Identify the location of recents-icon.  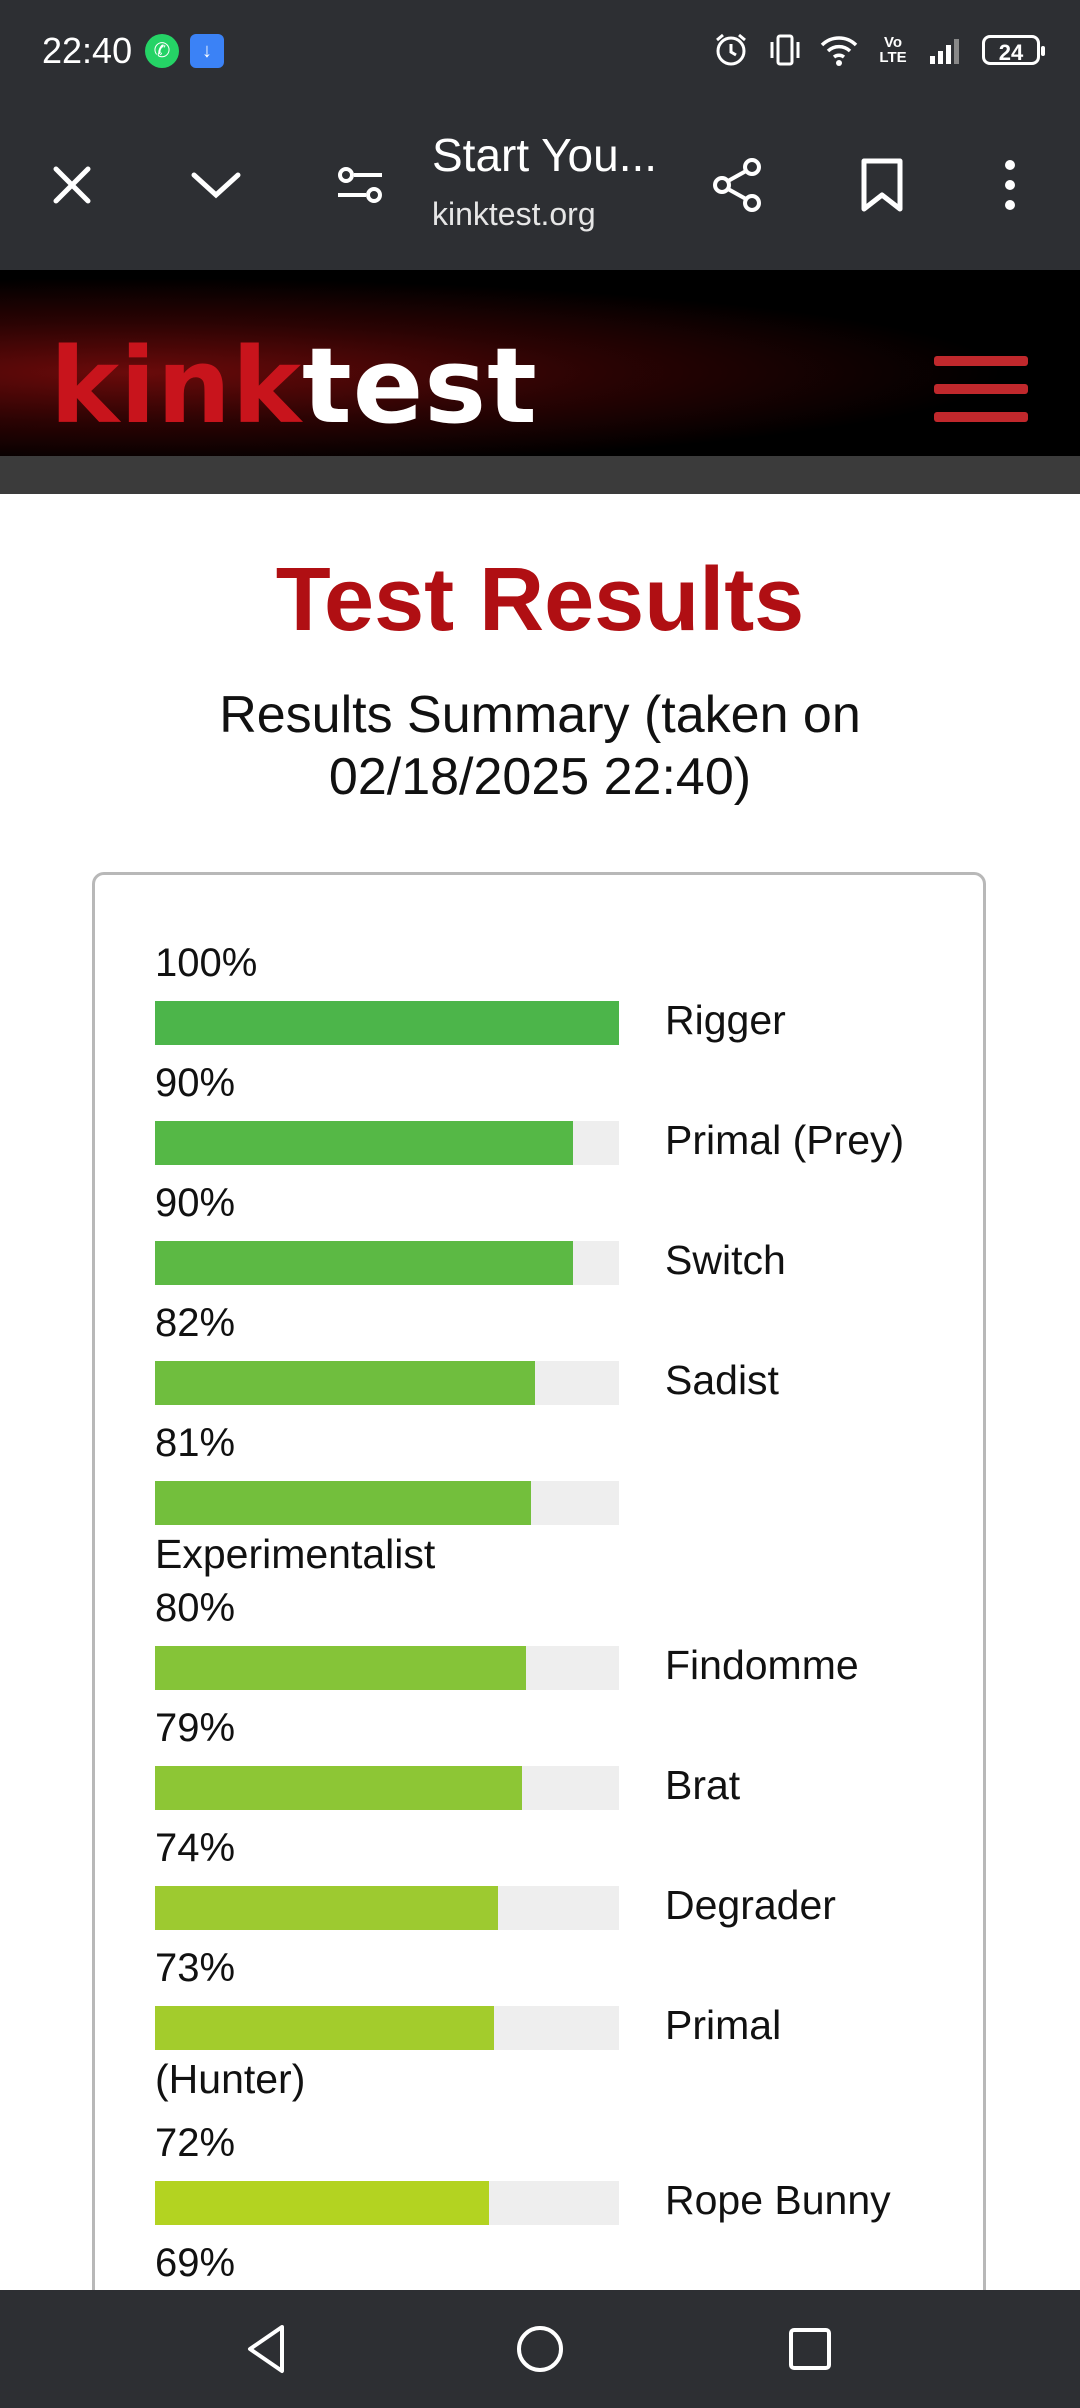
(810, 2349).